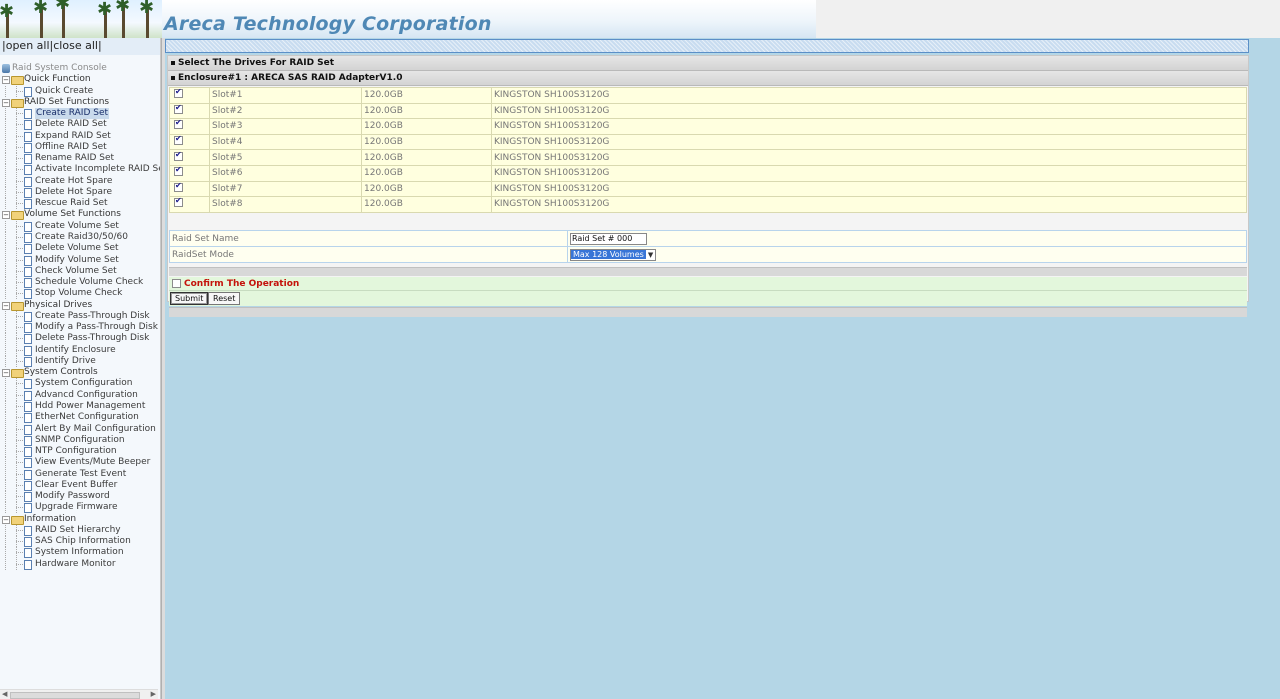 The image size is (1280, 699). I want to click on tree-label: SAS Chip Information, so click(83, 541).